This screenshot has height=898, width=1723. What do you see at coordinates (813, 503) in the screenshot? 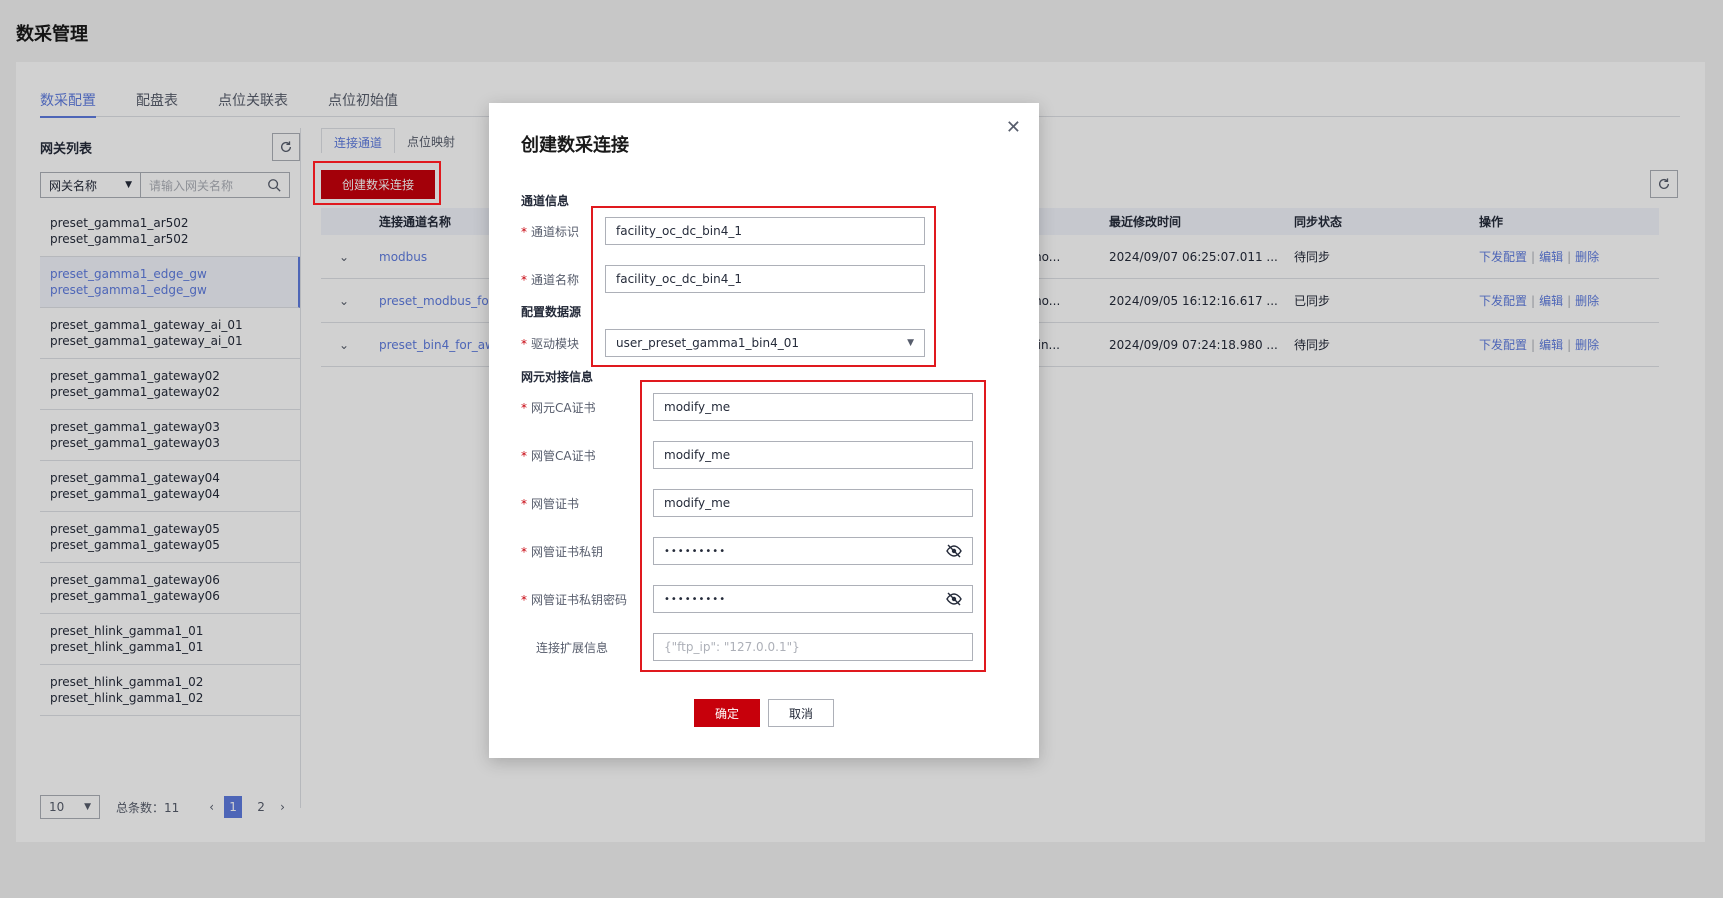
I see `nm-cert-input: modify_me` at bounding box center [813, 503].